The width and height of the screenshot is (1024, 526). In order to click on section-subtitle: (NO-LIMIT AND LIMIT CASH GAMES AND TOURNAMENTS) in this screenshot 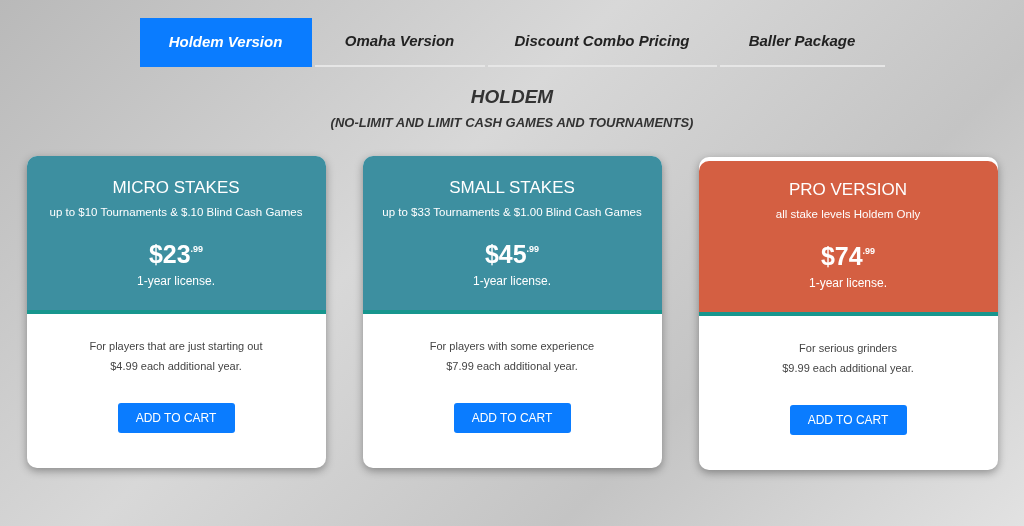, I will do `click(512, 122)`.